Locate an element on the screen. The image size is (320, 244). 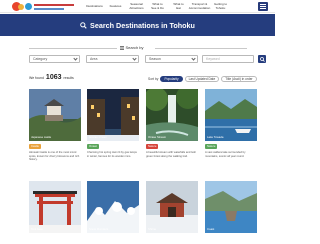
sort-date-button: Last Updated Date is located at coordinates (202, 78).